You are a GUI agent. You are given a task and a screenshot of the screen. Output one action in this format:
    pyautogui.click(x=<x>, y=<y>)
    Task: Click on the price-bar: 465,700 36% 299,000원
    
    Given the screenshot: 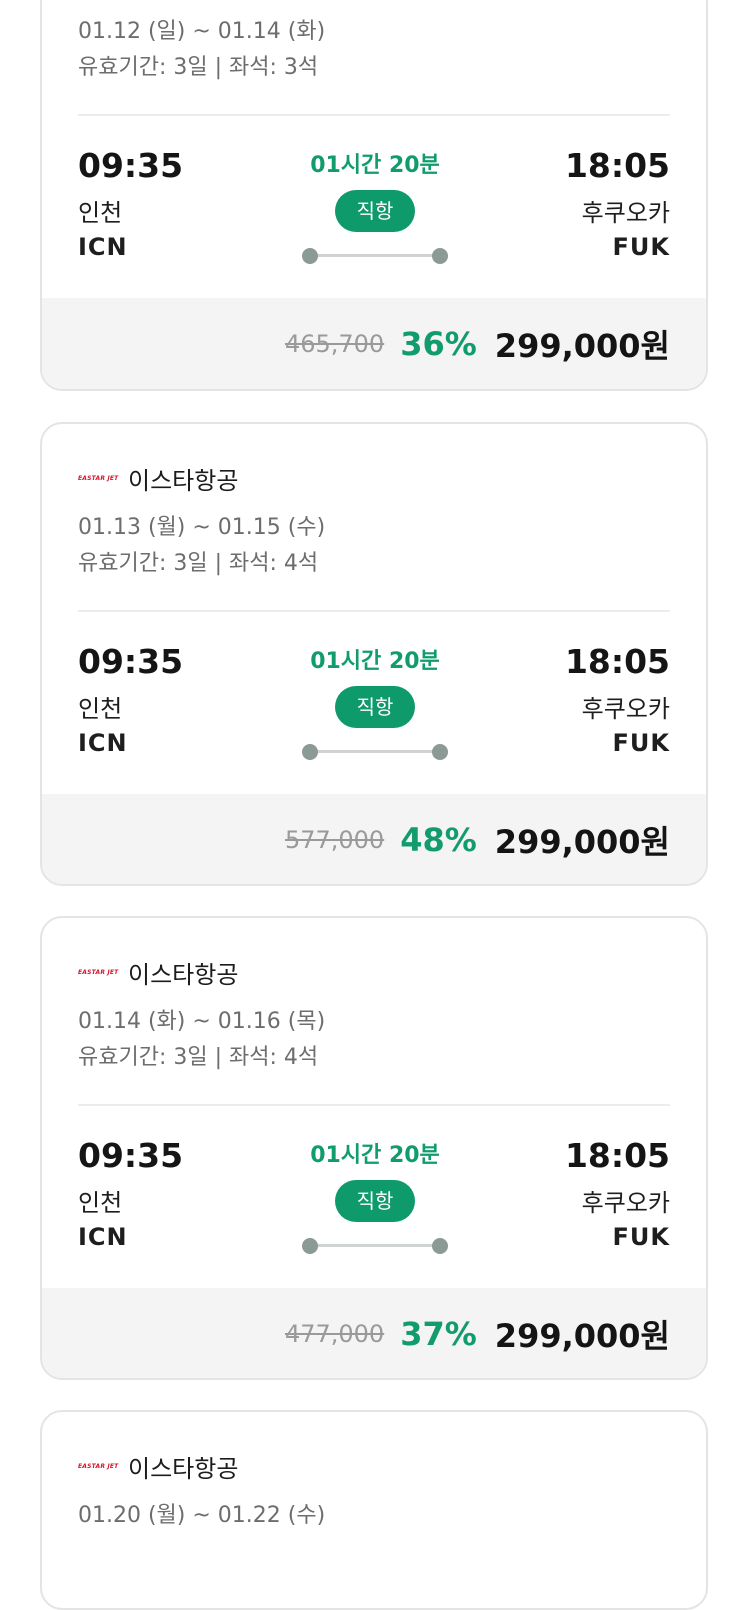 What is the action you would take?
    pyautogui.click(x=374, y=343)
    